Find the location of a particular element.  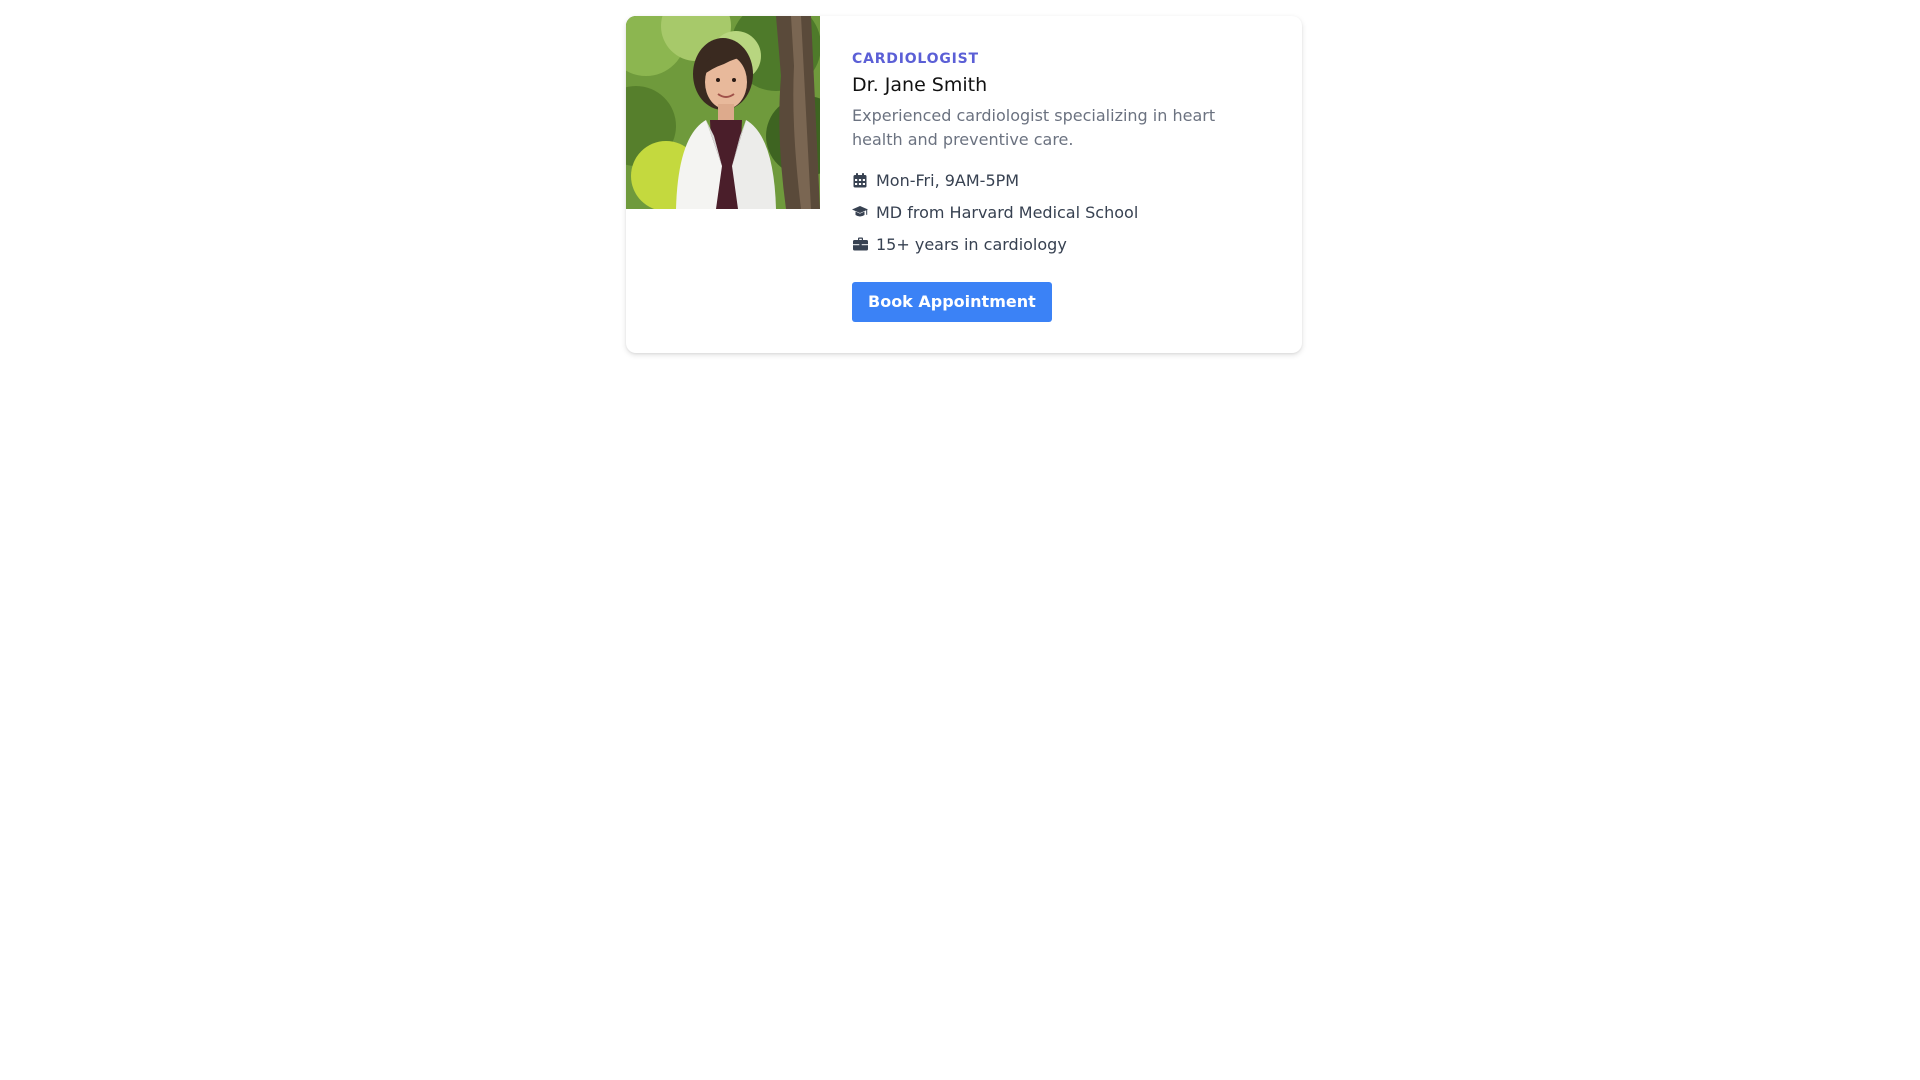

graduation-cap-icon is located at coordinates (860, 212).